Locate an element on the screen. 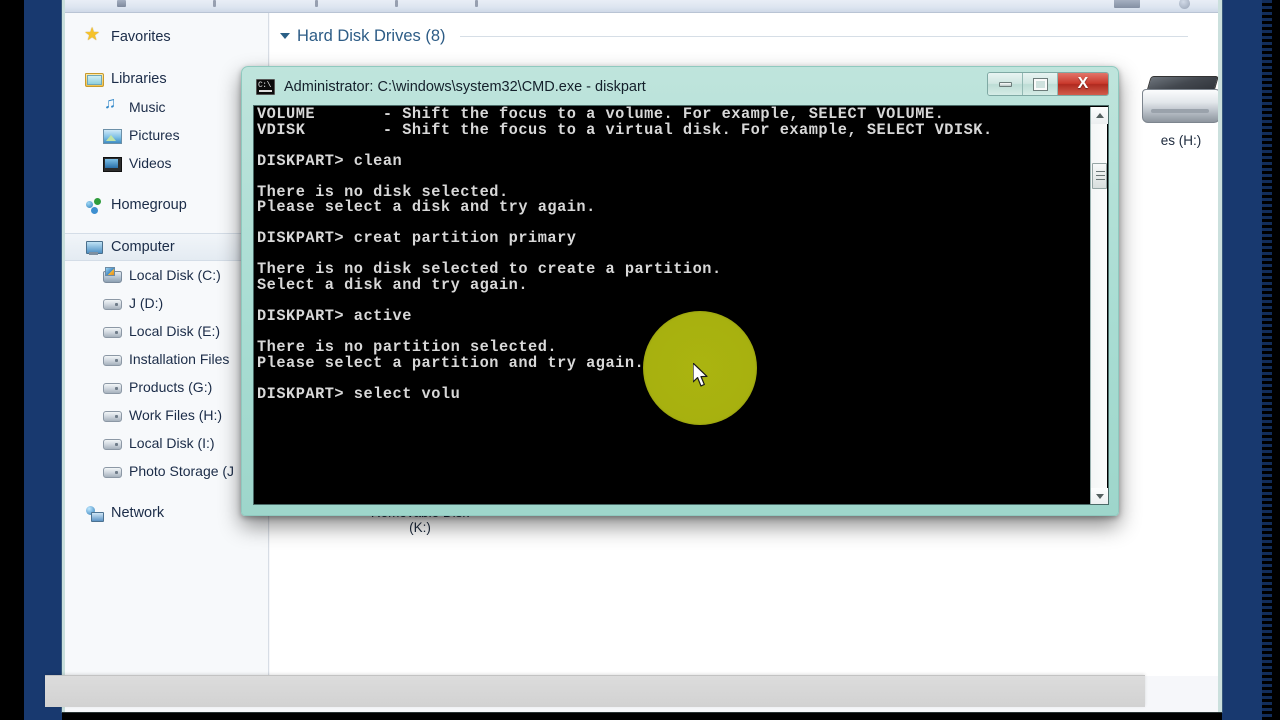 The height and width of the screenshot is (720, 1280). sidebar-item-label: Computer is located at coordinates (143, 247).